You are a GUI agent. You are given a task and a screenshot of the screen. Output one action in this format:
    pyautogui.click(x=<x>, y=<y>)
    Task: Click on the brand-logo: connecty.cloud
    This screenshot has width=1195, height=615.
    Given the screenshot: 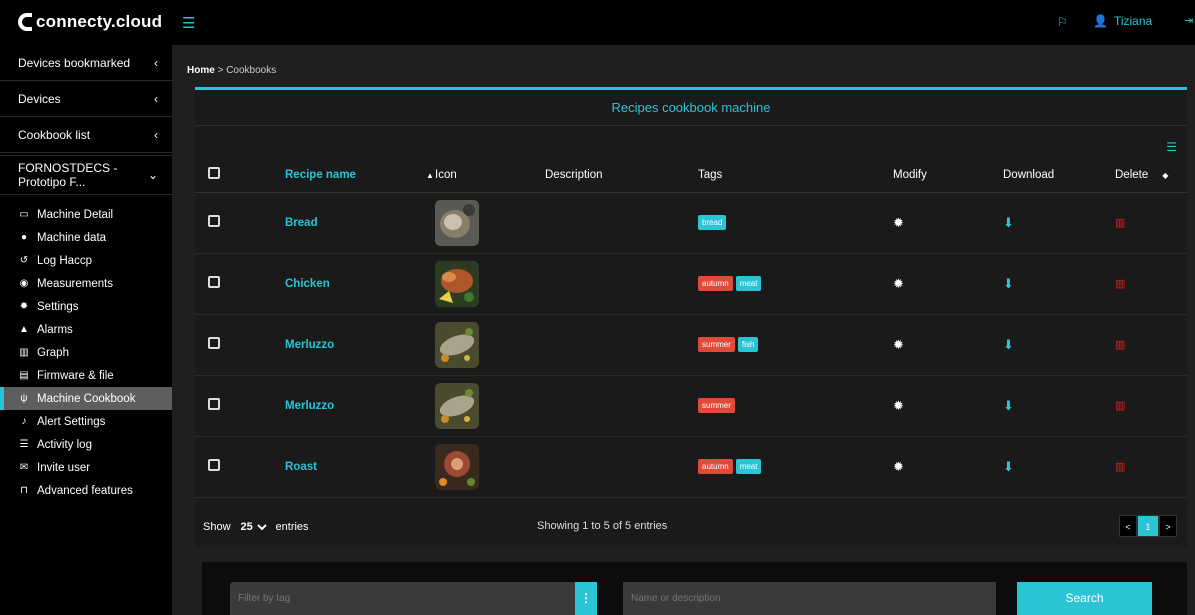 What is the action you would take?
    pyautogui.click(x=90, y=22)
    